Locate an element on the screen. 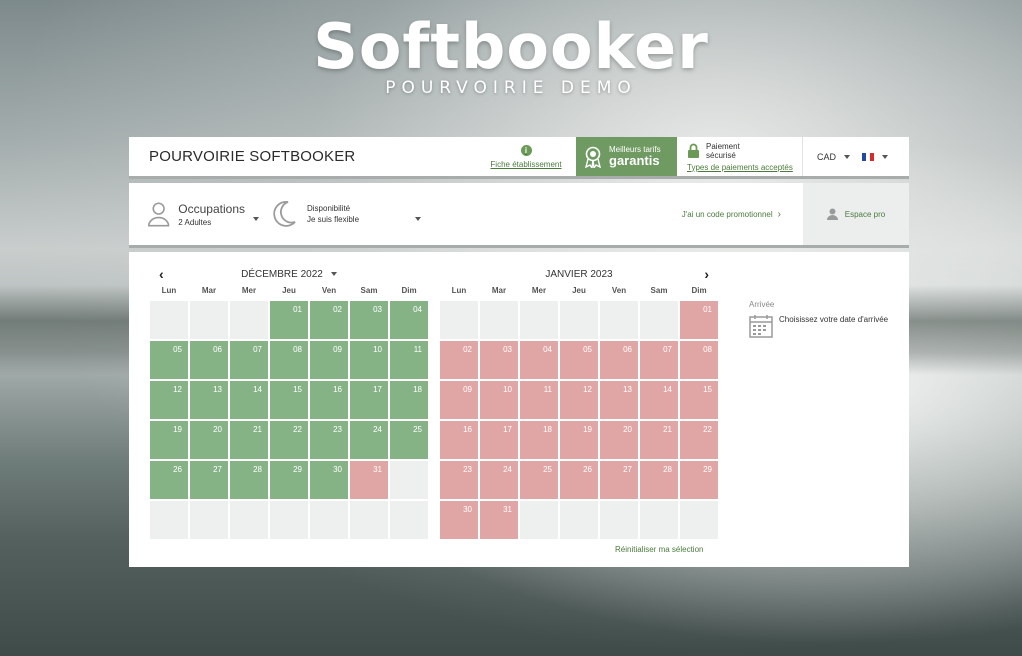  flag-icon is located at coordinates (868, 156).